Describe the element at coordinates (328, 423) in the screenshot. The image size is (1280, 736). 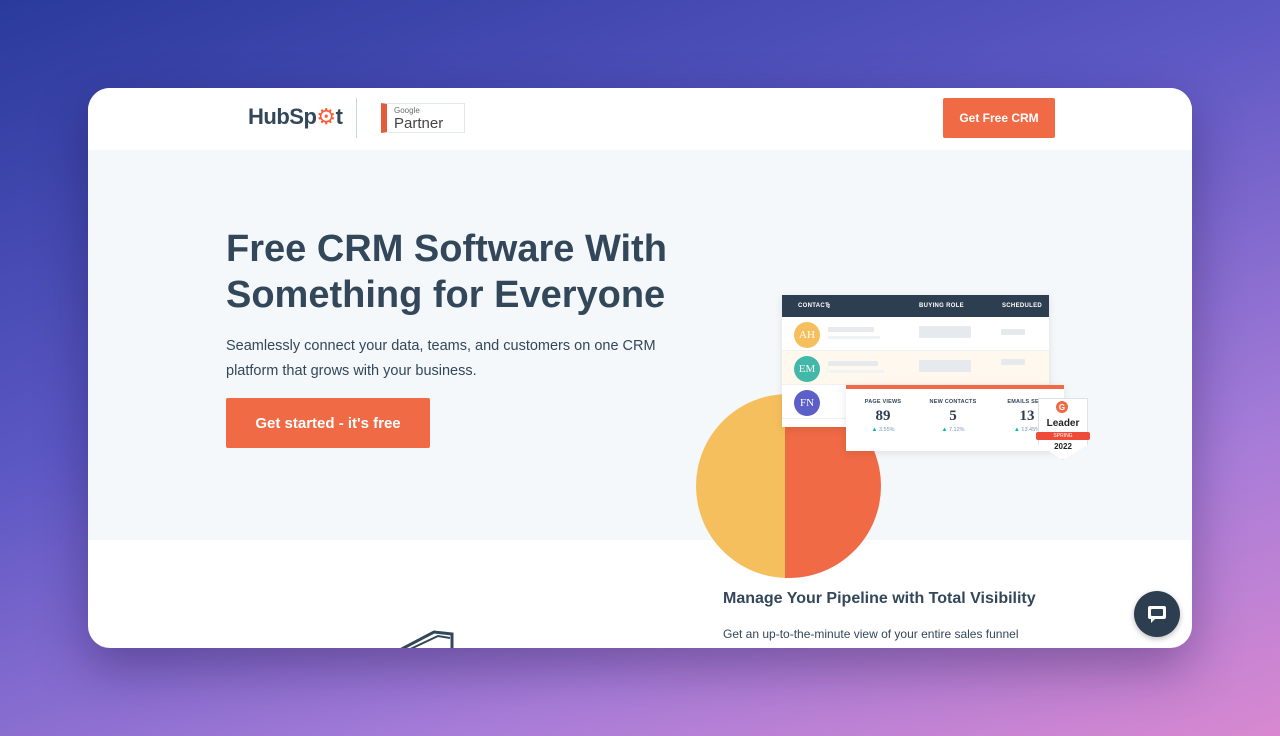
I see `get-started-button: Get started - it's free` at that location.